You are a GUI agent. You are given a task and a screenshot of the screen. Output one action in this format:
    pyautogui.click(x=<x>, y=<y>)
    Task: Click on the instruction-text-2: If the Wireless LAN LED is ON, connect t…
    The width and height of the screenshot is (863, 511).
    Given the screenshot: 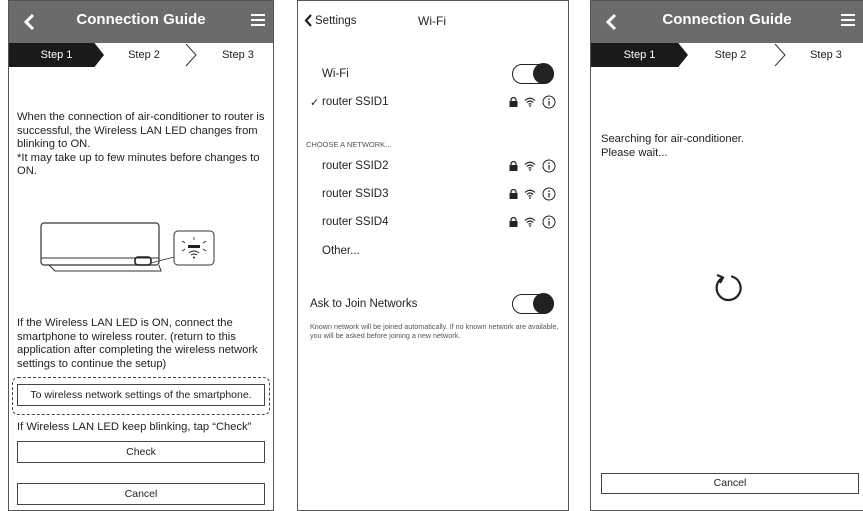 What is the action you would take?
    pyautogui.click(x=137, y=343)
    